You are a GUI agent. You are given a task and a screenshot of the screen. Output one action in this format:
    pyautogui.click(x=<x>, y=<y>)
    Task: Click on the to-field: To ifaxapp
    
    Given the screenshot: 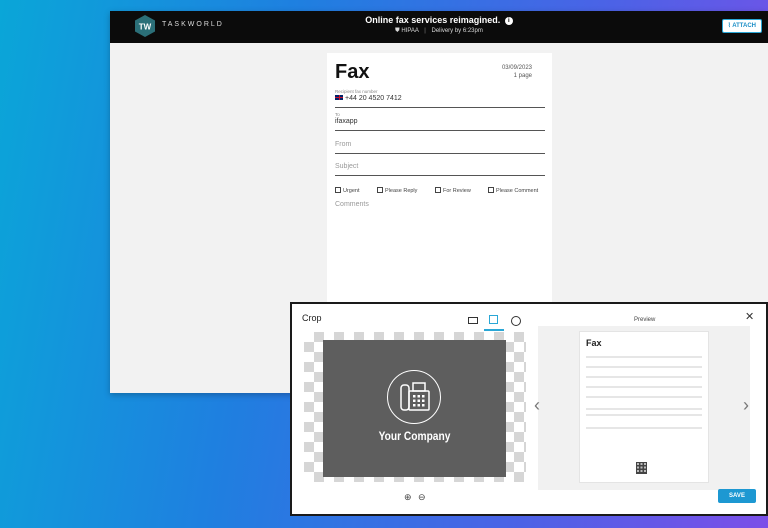 What is the action you would take?
    pyautogui.click(x=440, y=121)
    